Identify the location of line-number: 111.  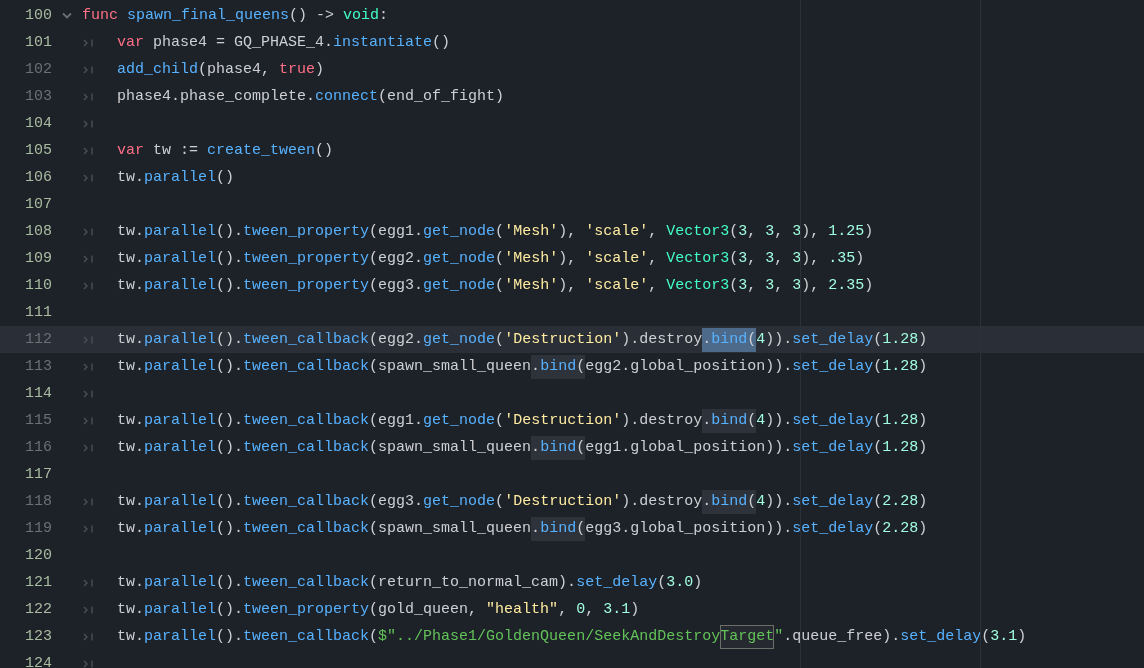
(38, 312).